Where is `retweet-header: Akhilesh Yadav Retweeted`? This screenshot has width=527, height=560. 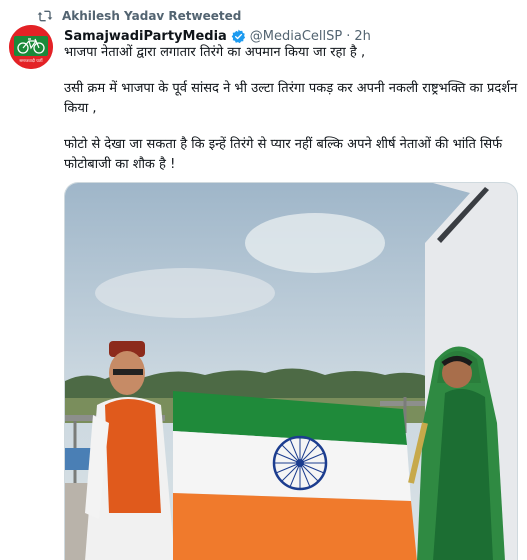 retweet-header: Akhilesh Yadav Retweeted is located at coordinates (139, 16).